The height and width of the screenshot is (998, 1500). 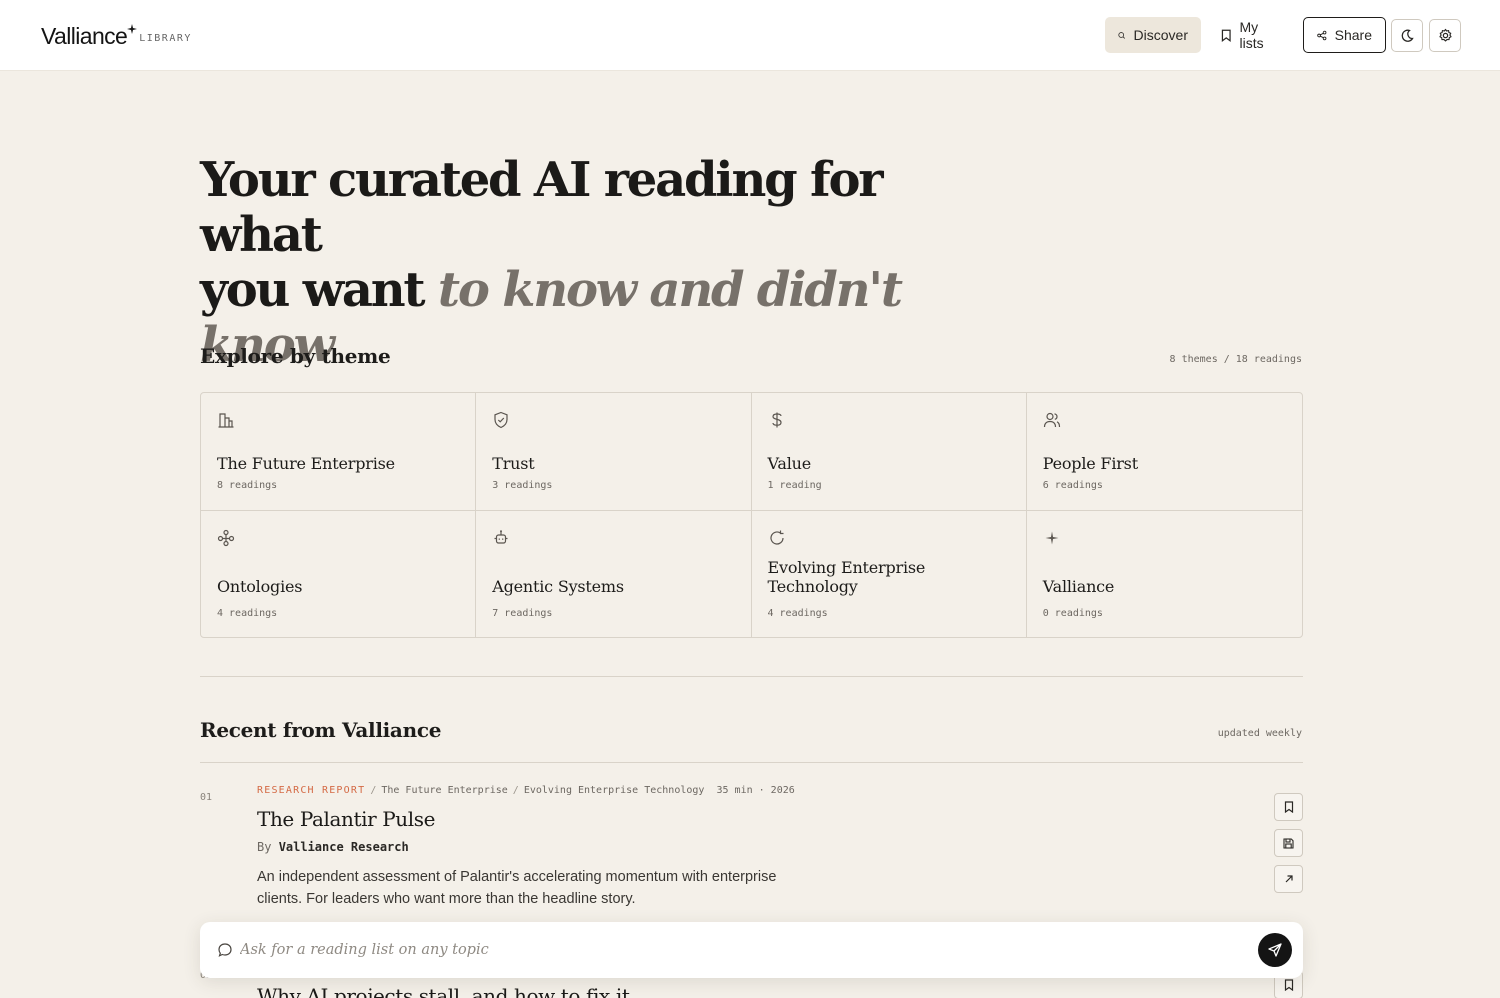 What do you see at coordinates (260, 586) in the screenshot?
I see `theme-title: Ontologies` at bounding box center [260, 586].